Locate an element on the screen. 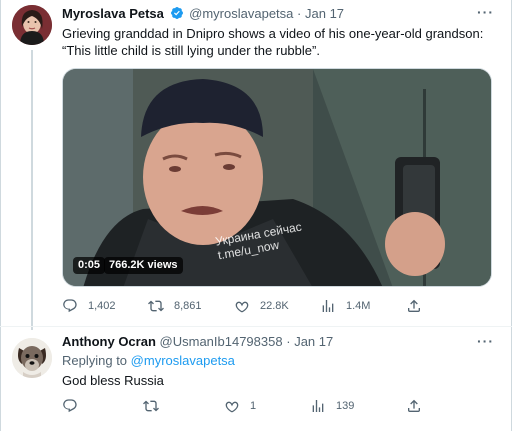 Image resolution: width=512 pixels, height=431 pixels. like-button: 22.8K is located at coordinates (261, 306).